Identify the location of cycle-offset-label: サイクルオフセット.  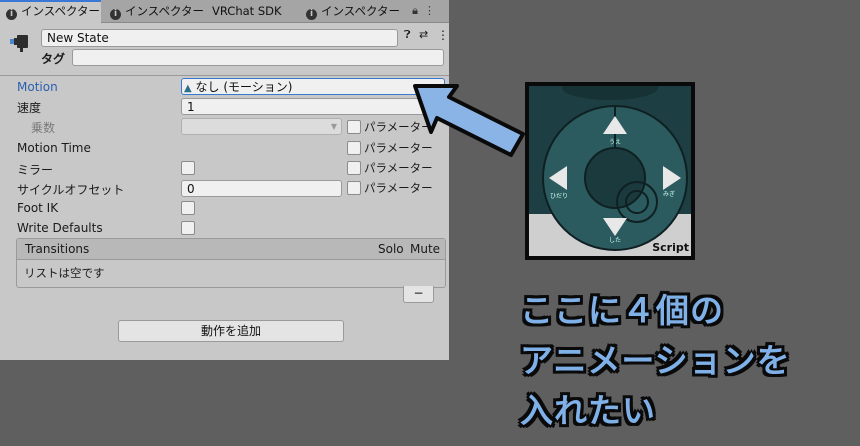
(71, 190).